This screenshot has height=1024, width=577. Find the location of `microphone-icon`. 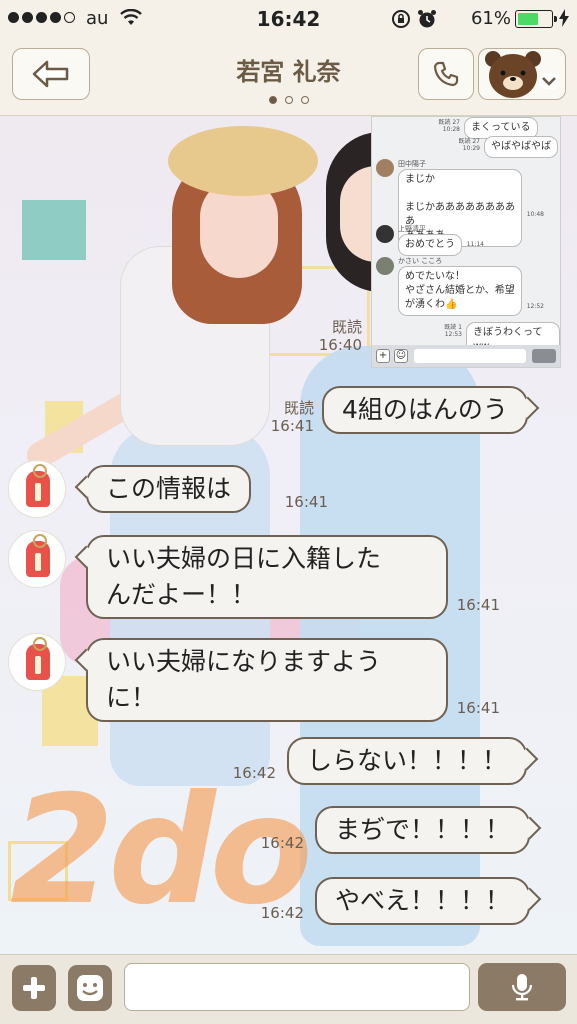

microphone-icon is located at coordinates (522, 987).